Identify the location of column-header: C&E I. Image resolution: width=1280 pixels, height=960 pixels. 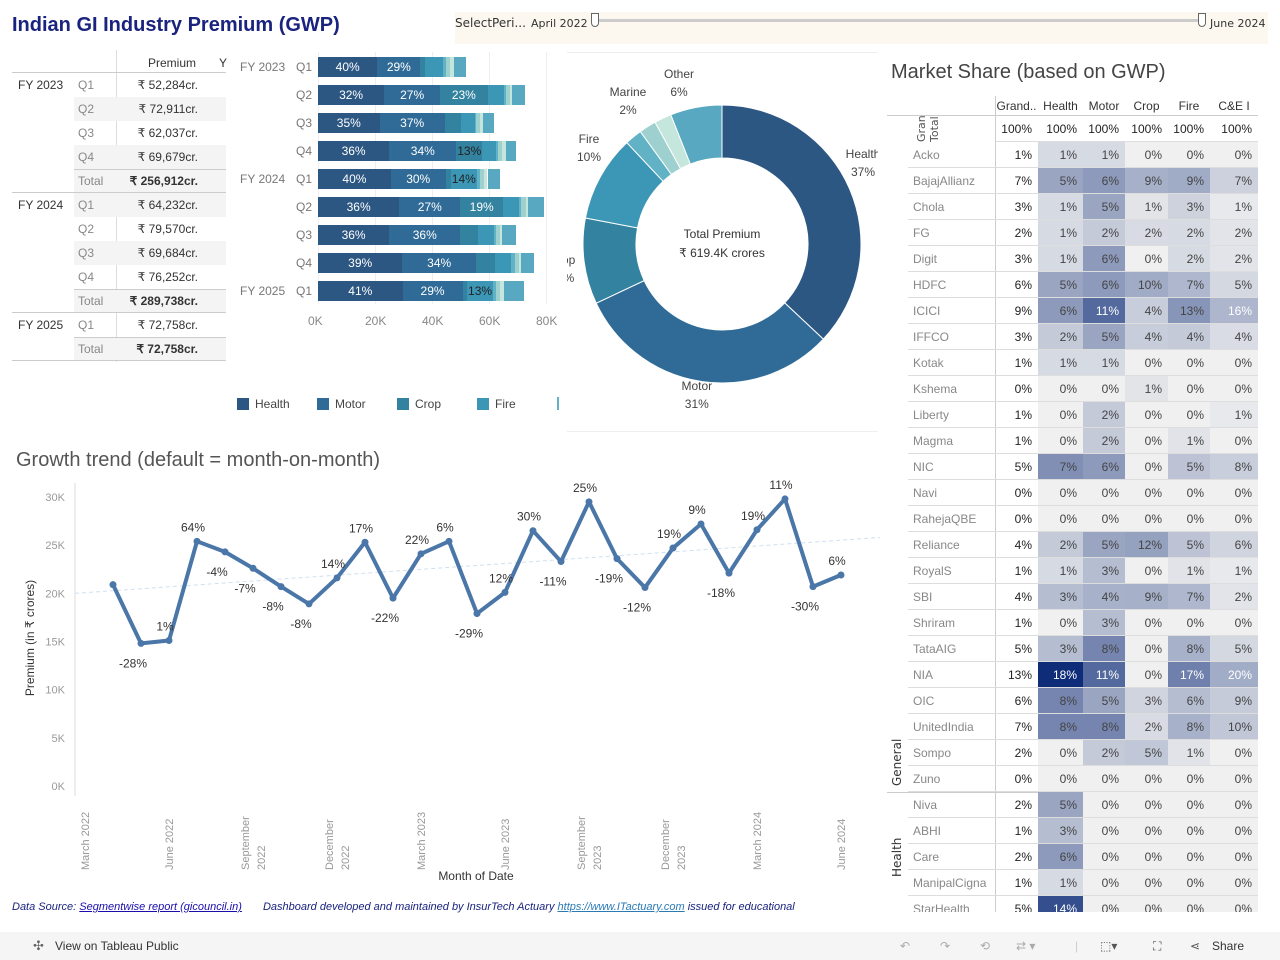
(1234, 106).